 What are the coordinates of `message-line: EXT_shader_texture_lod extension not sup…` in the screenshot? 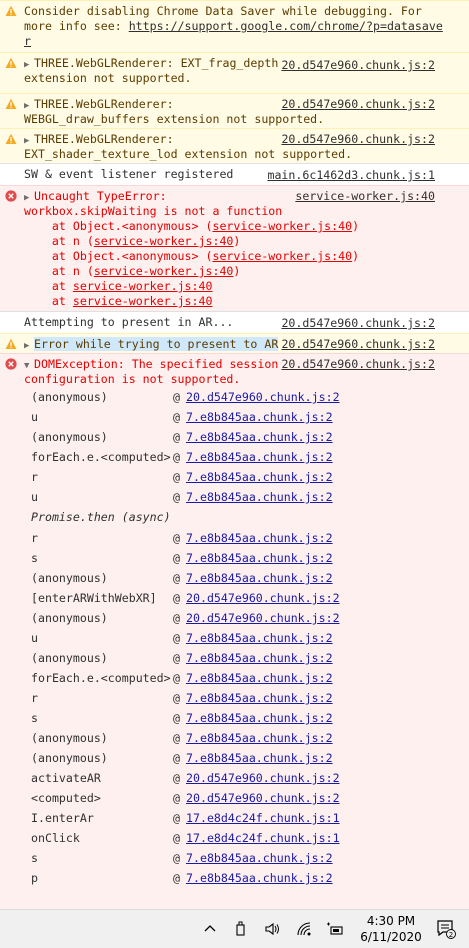 It's located at (188, 154).